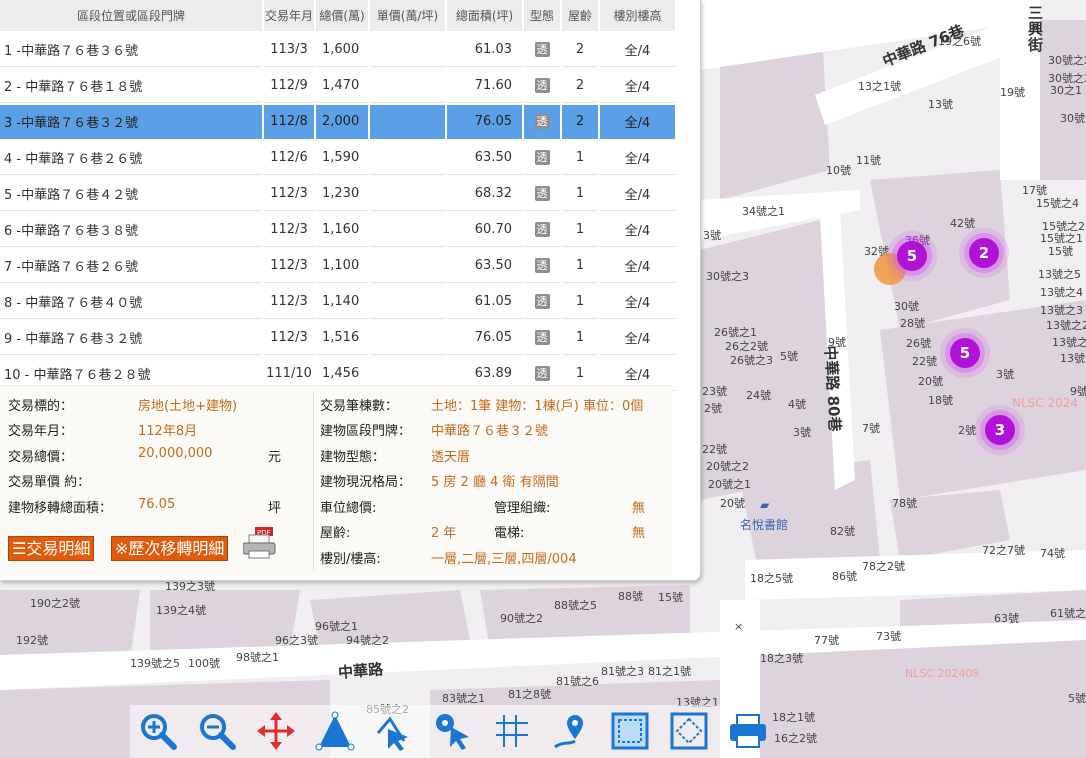 The width and height of the screenshot is (1086, 758). What do you see at coordinates (131, 15) in the screenshot?
I see `col-header-address: 區段位置或區段門牌` at bounding box center [131, 15].